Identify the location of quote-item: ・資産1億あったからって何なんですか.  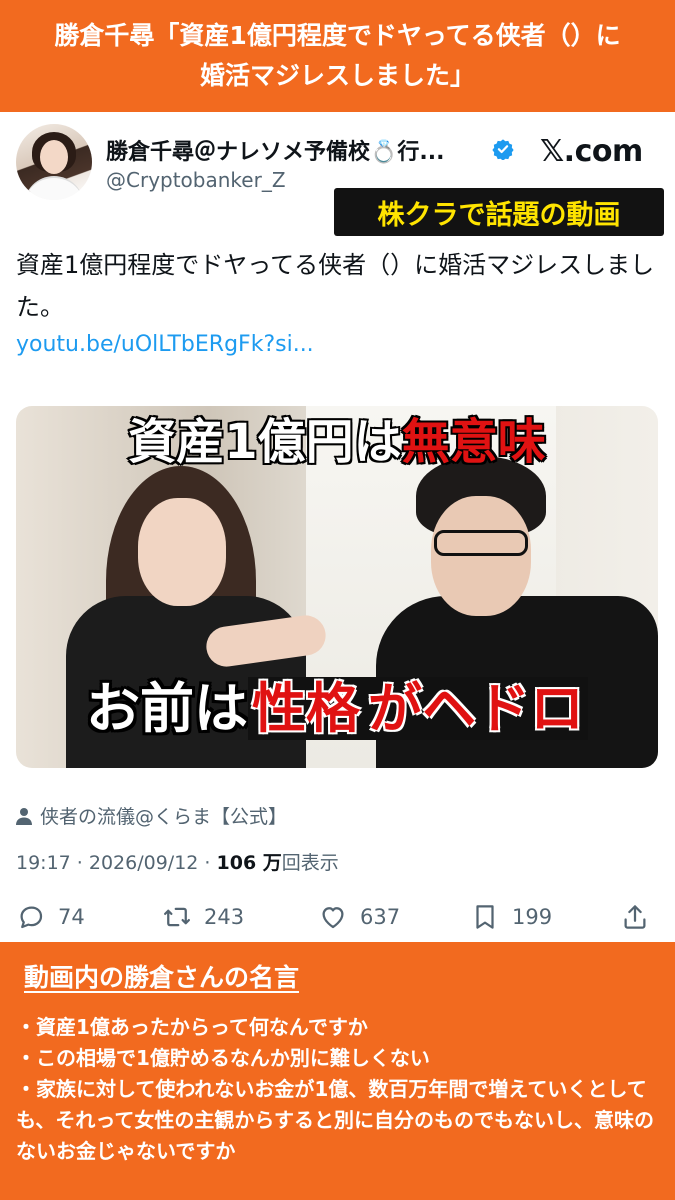
(192, 1027).